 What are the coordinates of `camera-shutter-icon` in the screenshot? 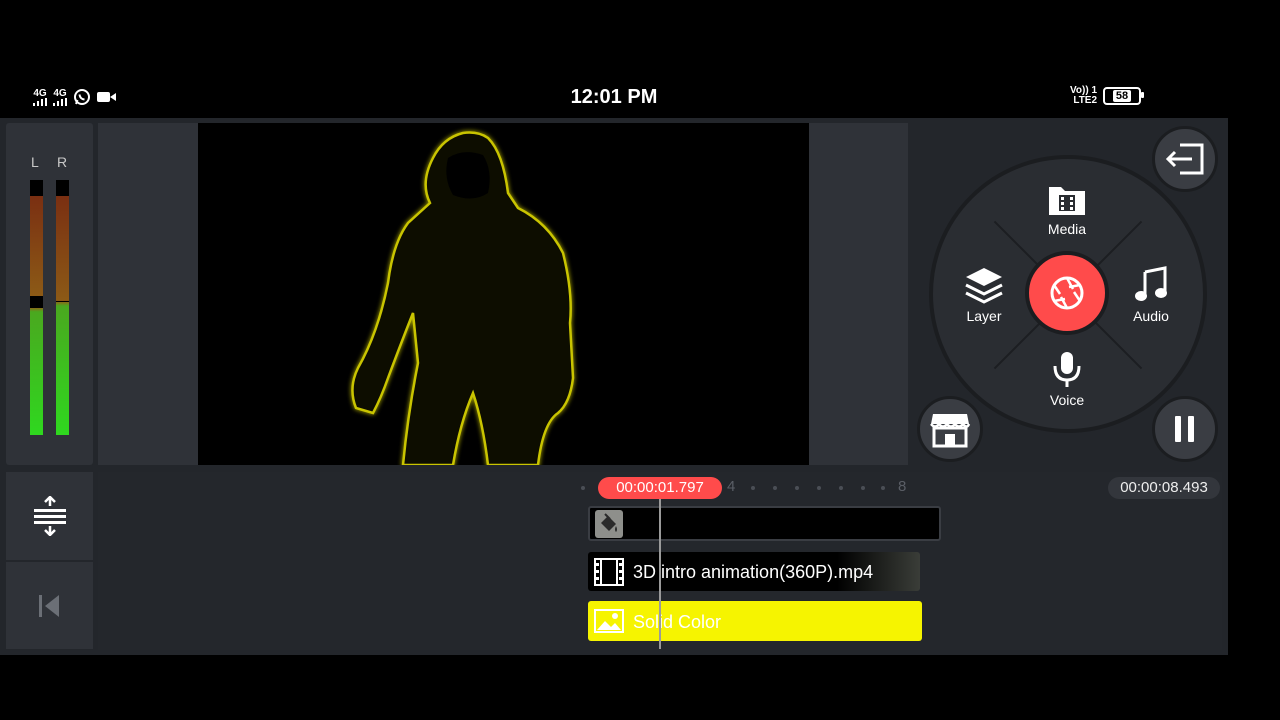 It's located at (1067, 293).